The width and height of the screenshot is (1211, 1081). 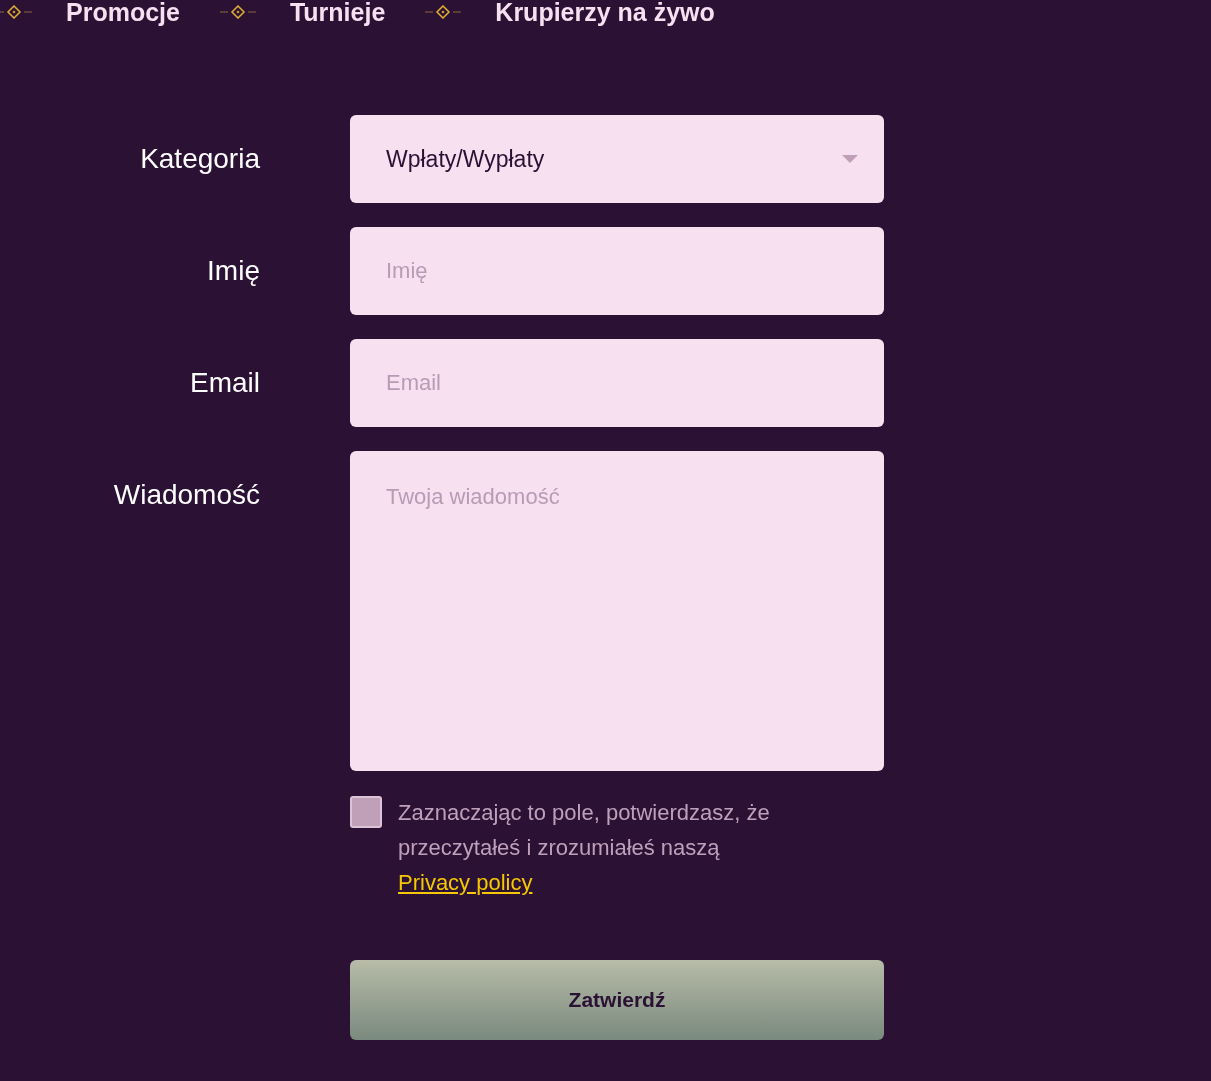 What do you see at coordinates (617, 159) in the screenshot?
I see `category-select: Wpłaty/Wypłaty` at bounding box center [617, 159].